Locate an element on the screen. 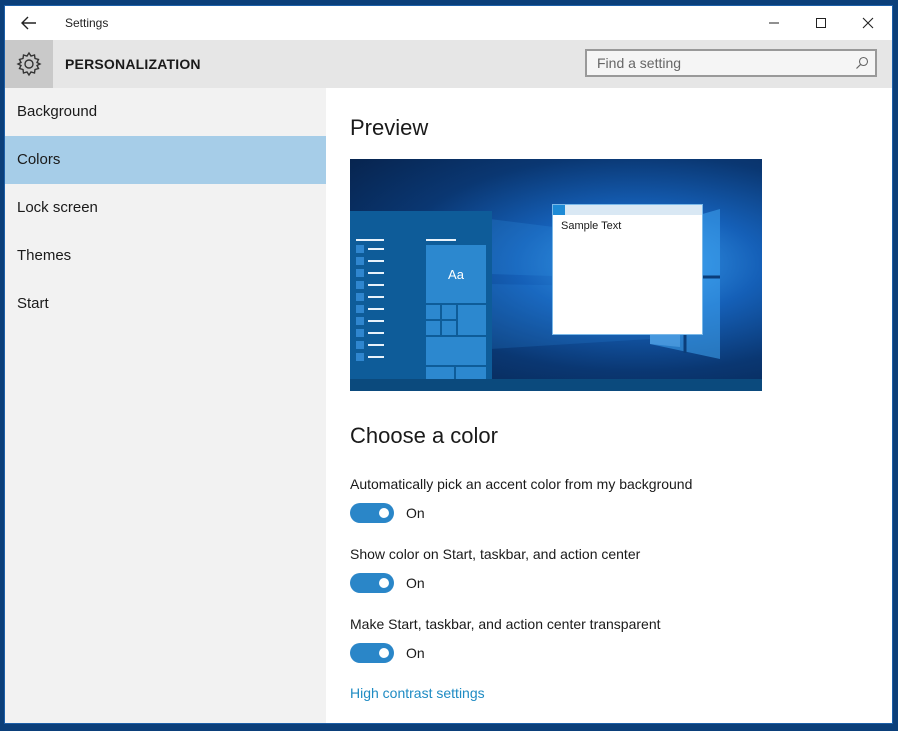 Image resolution: width=898 pixels, height=731 pixels. close-button is located at coordinates (868, 23).